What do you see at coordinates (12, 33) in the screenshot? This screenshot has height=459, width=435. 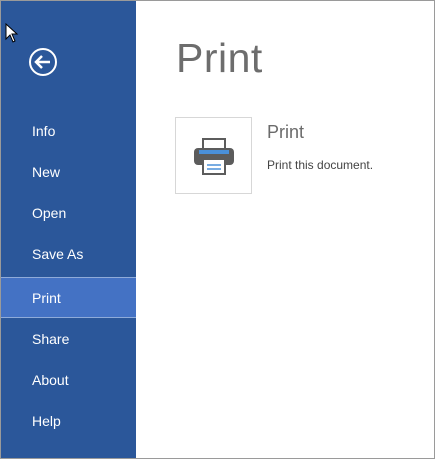 I see `mouse-pointer-icon` at bounding box center [12, 33].